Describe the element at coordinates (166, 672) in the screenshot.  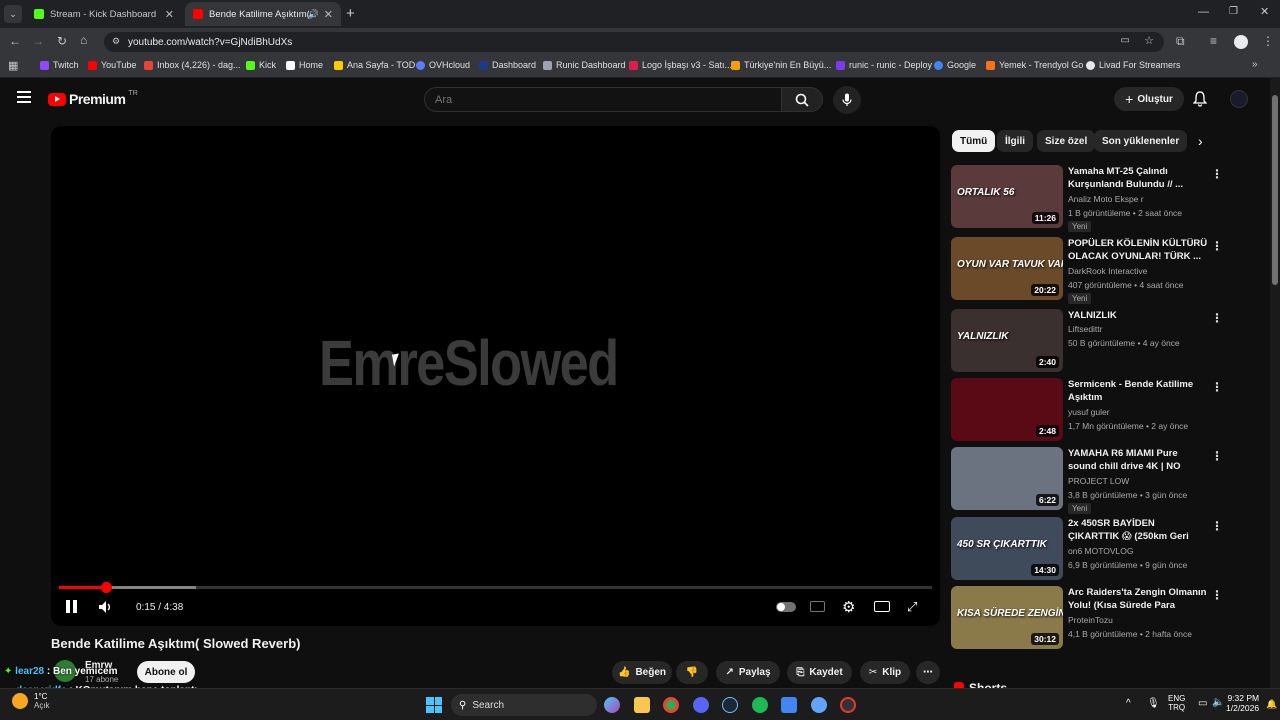
I see `subscribe-button: Abone ol` at that location.